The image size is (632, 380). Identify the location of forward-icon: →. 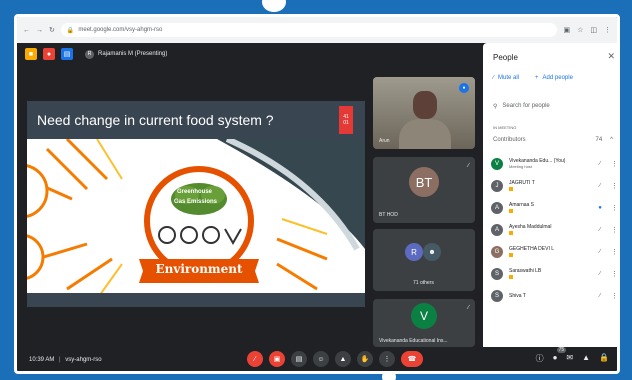
(39, 30).